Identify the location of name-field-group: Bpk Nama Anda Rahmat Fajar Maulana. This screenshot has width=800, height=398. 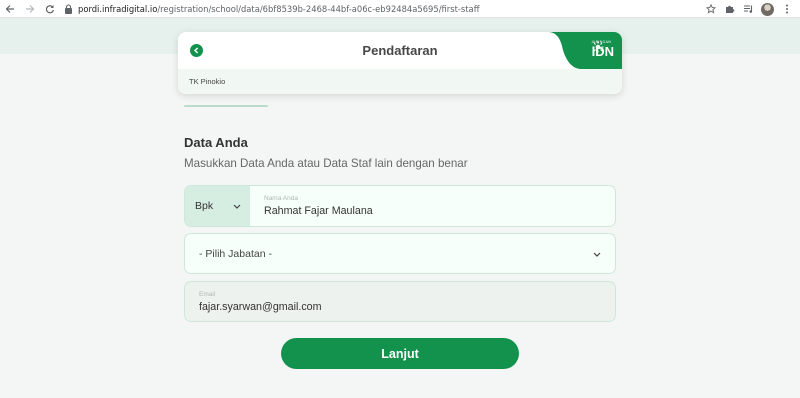
(400, 206).